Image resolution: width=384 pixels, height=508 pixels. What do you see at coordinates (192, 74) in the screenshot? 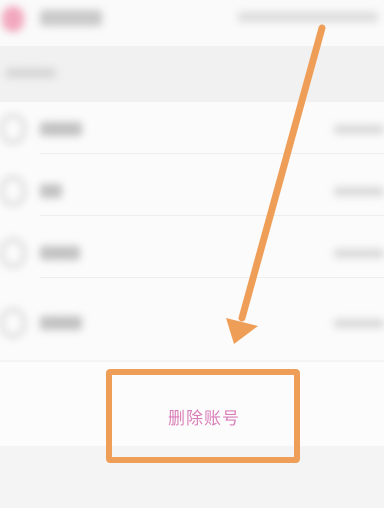
I see `section-header` at bounding box center [192, 74].